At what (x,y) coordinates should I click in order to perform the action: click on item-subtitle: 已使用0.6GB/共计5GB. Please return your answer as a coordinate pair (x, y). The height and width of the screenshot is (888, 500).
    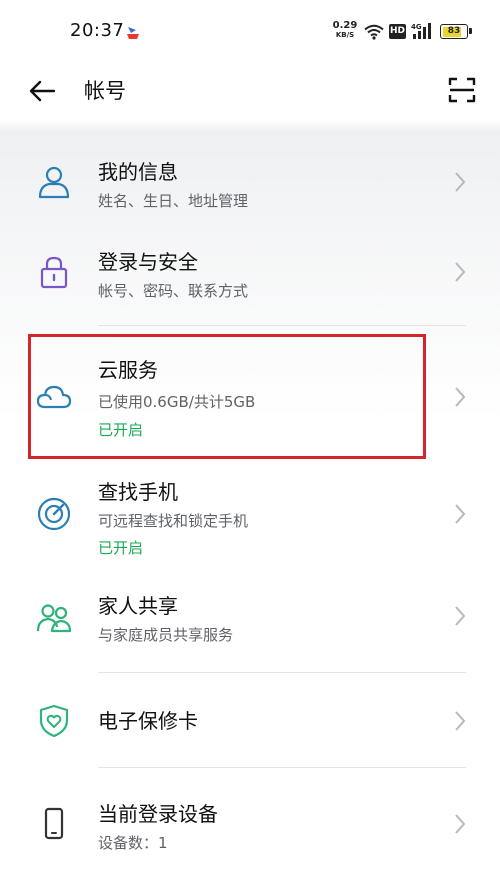
    Looking at the image, I should click on (177, 402).